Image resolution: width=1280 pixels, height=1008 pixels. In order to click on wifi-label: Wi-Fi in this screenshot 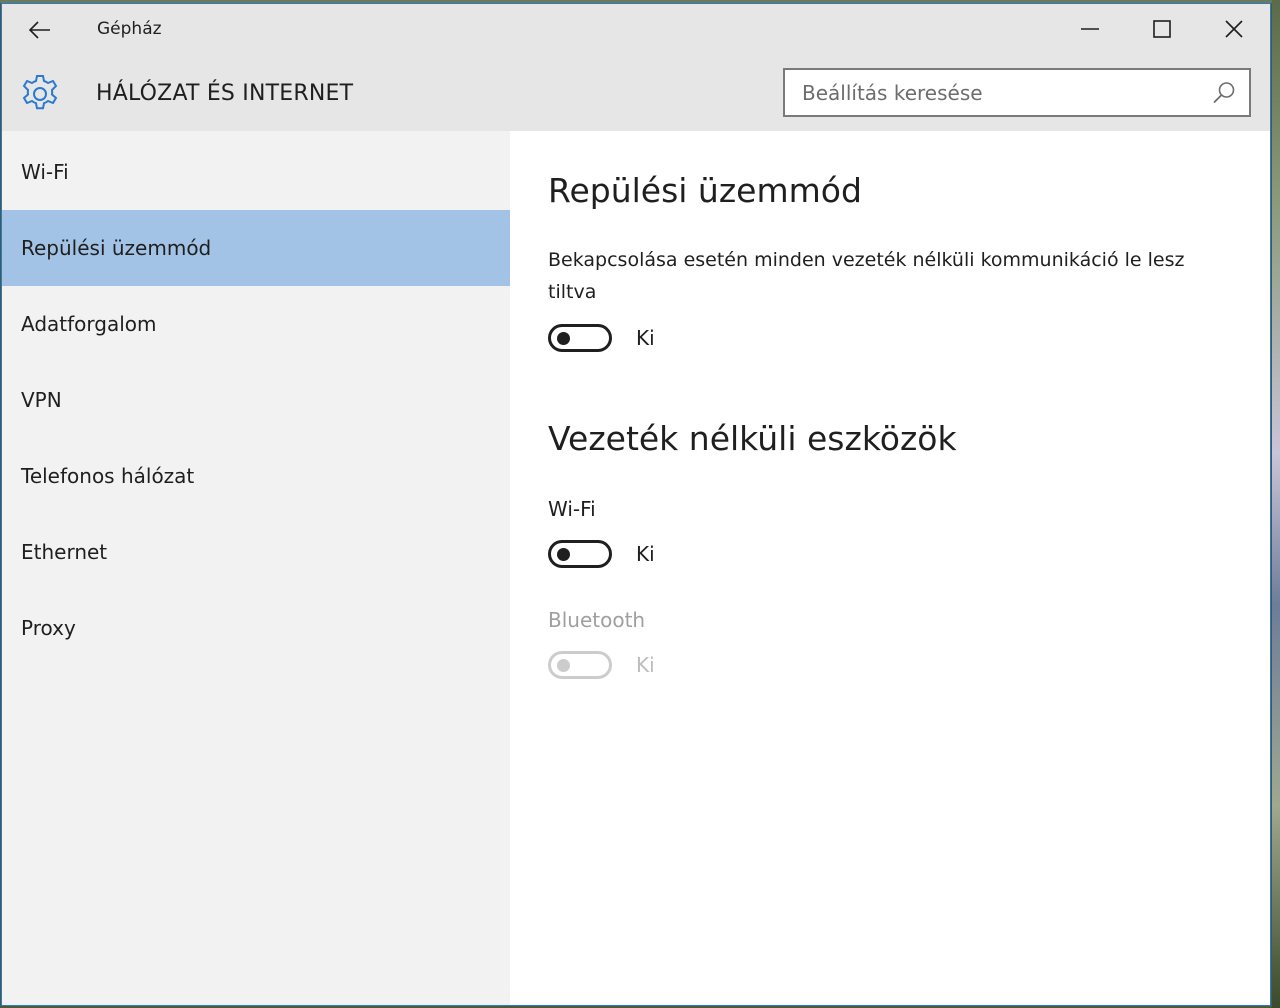, I will do `click(572, 509)`.